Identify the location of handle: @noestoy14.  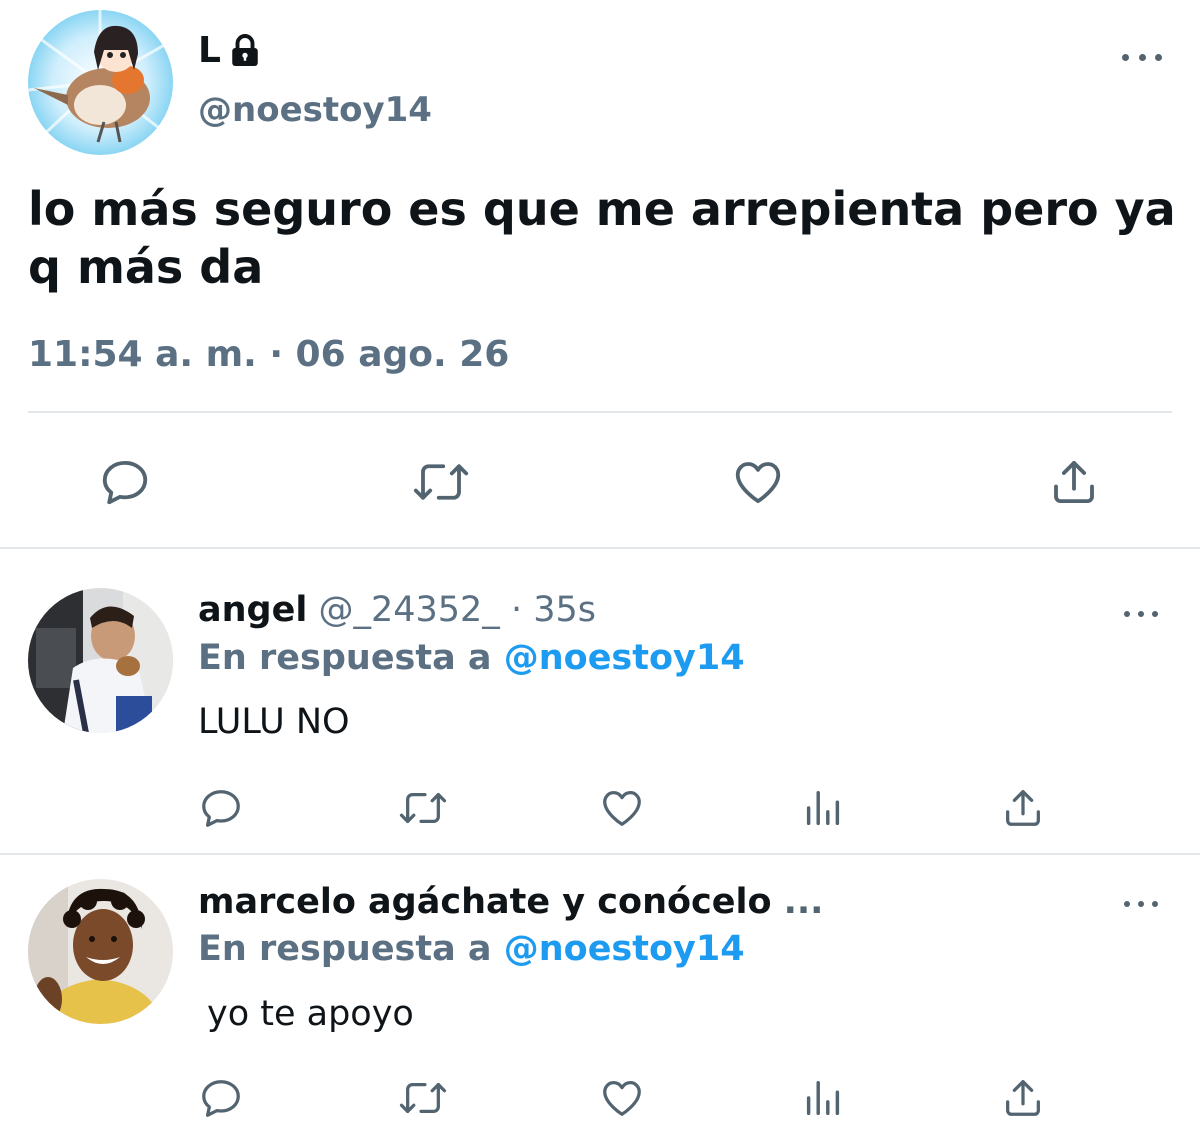
(315, 110).